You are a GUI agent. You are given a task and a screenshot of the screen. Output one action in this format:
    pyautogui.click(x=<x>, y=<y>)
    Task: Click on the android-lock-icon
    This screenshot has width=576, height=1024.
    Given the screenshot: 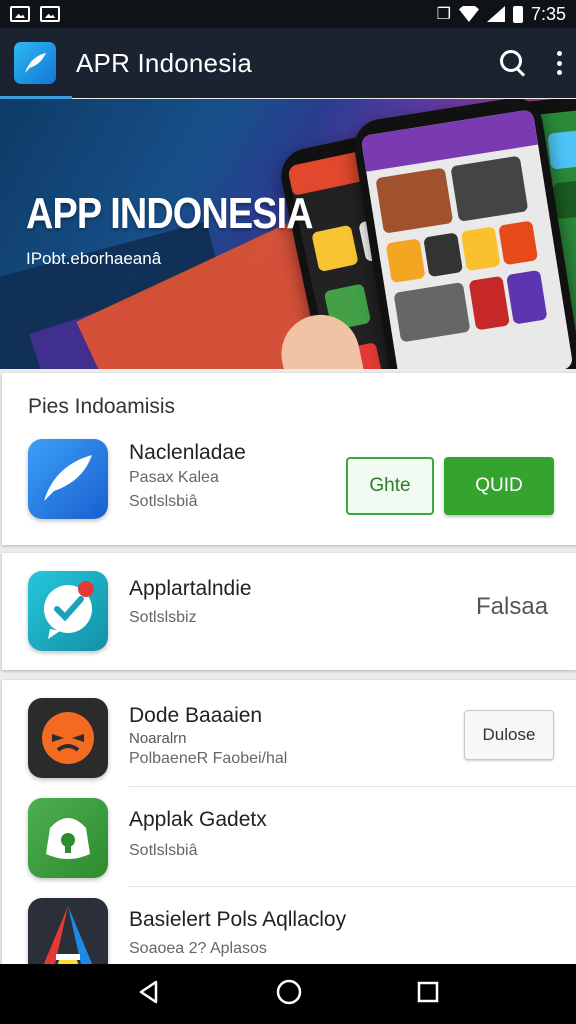 What is the action you would take?
    pyautogui.click(x=68, y=838)
    